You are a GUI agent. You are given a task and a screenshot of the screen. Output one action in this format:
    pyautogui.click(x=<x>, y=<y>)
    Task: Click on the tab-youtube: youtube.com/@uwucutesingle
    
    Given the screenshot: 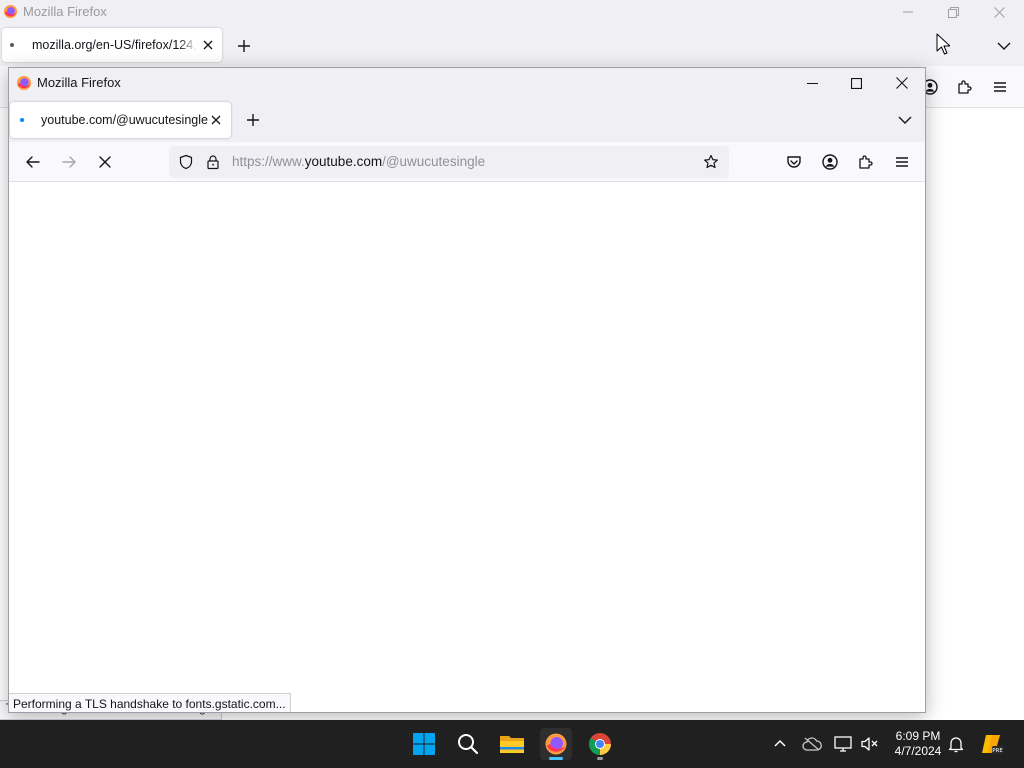 What is the action you would take?
    pyautogui.click(x=120, y=120)
    